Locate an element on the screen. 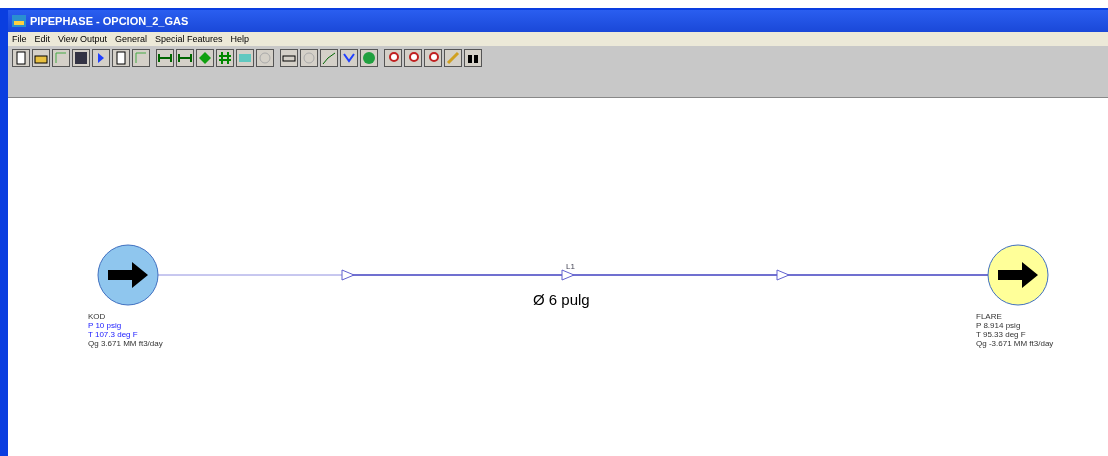  globe-icon is located at coordinates (369, 58).